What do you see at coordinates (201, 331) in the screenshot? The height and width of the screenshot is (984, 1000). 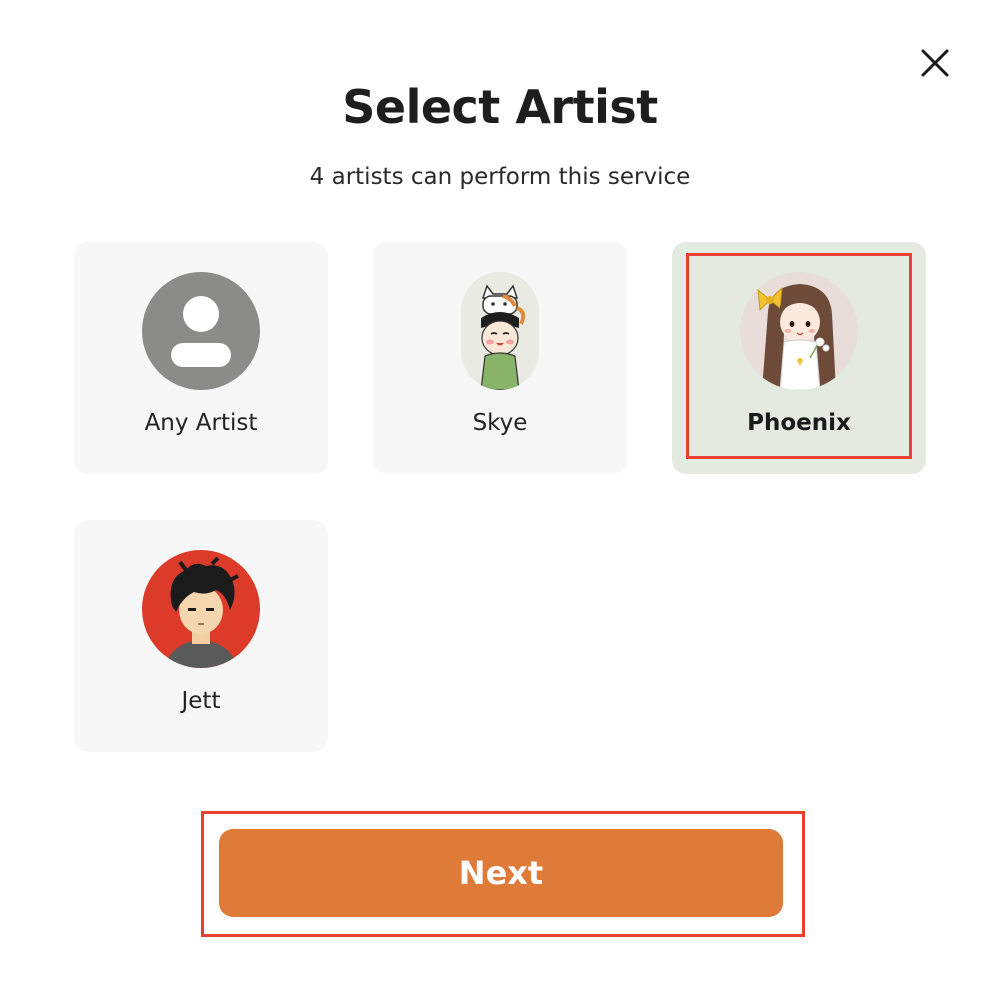 I see `generic-user-icon` at bounding box center [201, 331].